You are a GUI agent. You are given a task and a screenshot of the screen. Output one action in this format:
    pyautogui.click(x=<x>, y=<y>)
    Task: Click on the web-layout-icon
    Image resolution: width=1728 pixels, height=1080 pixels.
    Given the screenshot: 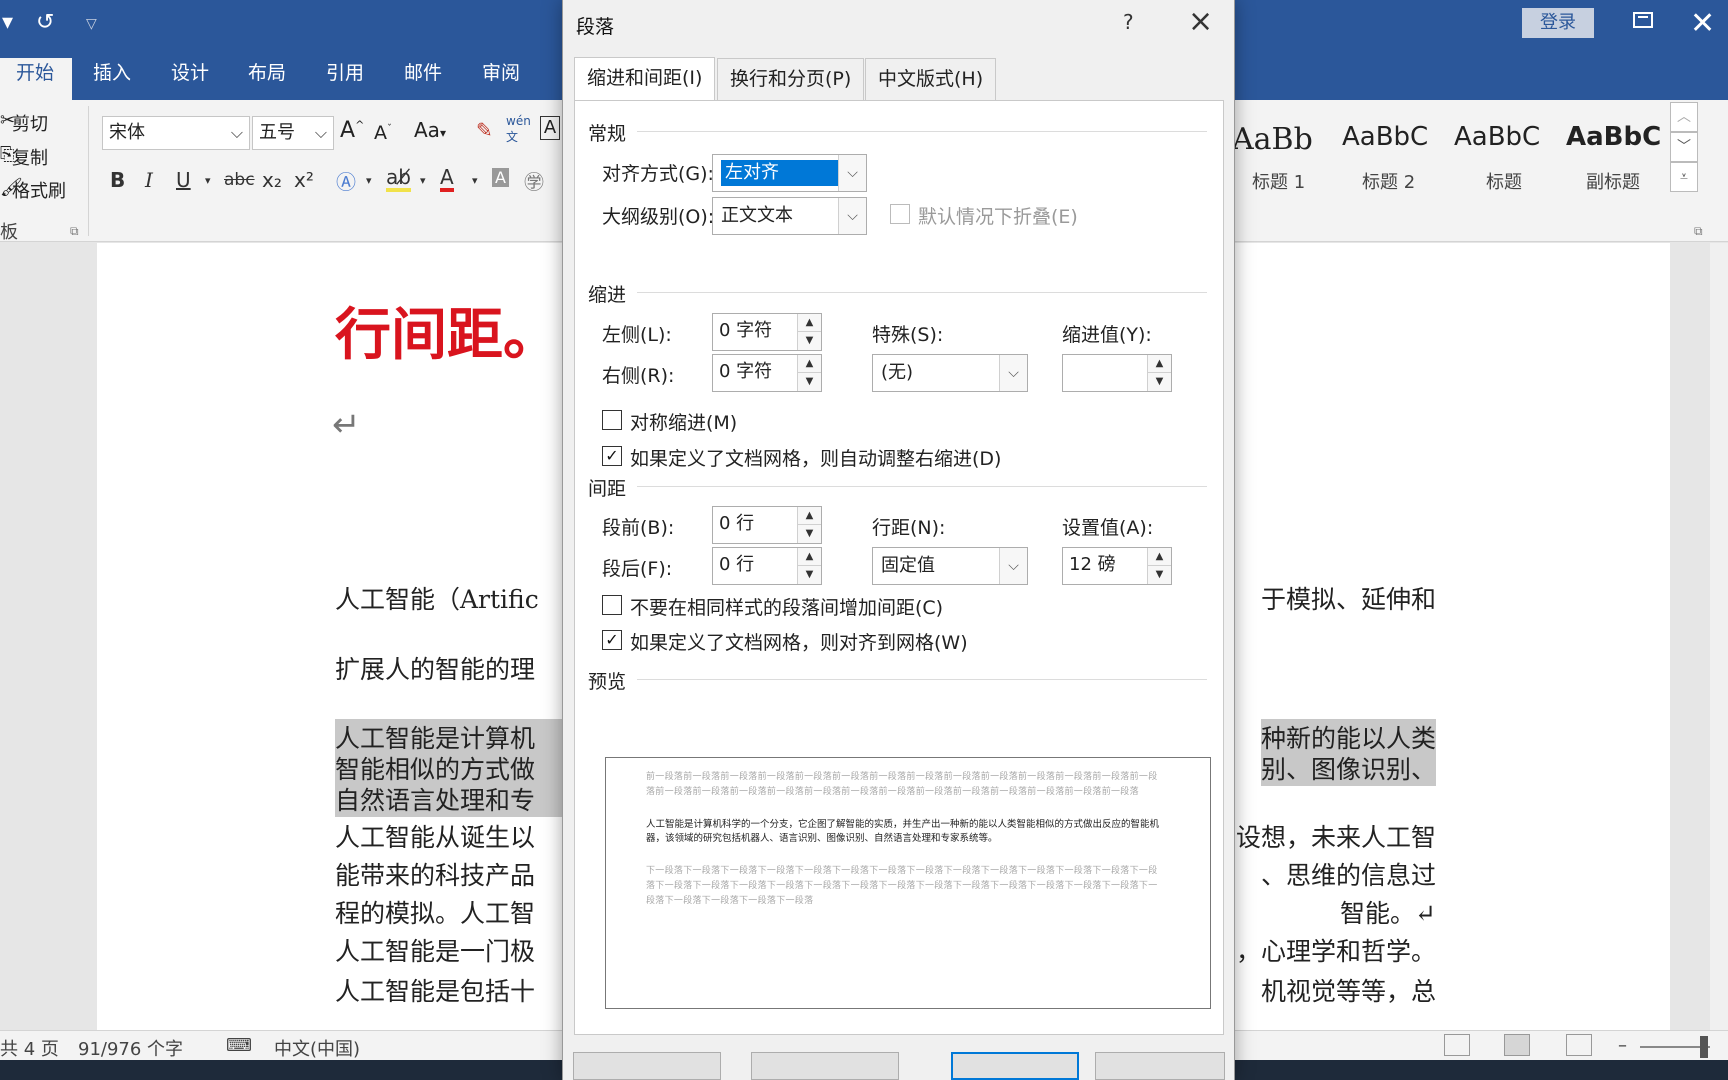 What is the action you would take?
    pyautogui.click(x=1579, y=1045)
    